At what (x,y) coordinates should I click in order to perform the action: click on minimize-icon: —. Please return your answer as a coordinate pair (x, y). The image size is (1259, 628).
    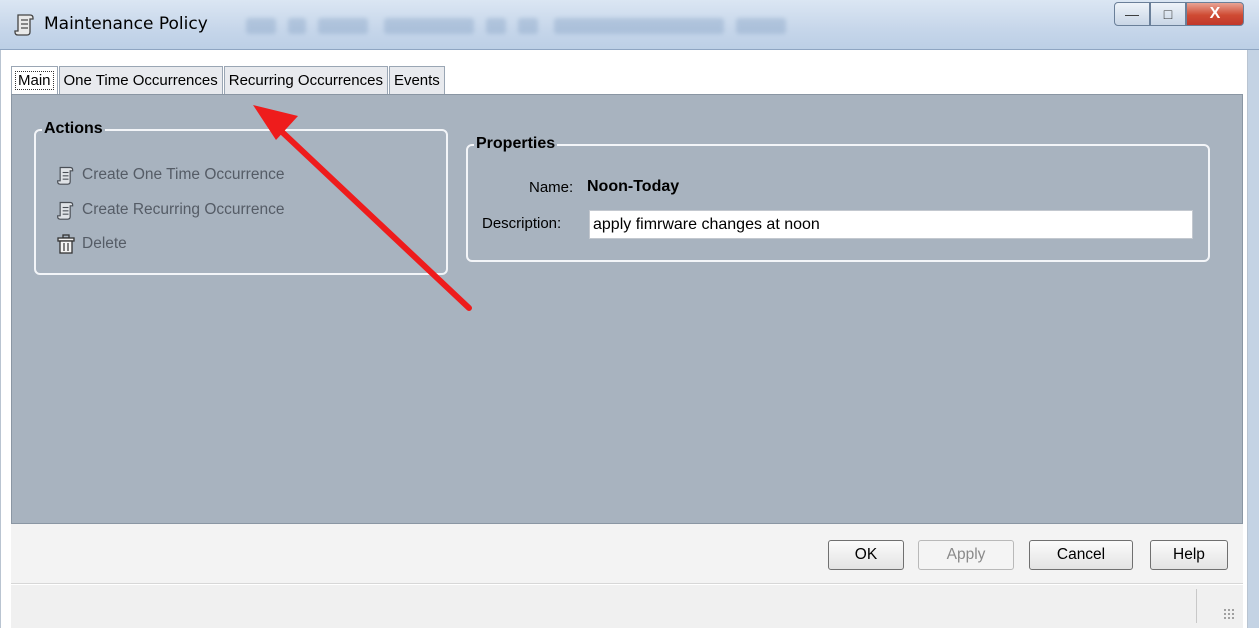
    Looking at the image, I should click on (1132, 14).